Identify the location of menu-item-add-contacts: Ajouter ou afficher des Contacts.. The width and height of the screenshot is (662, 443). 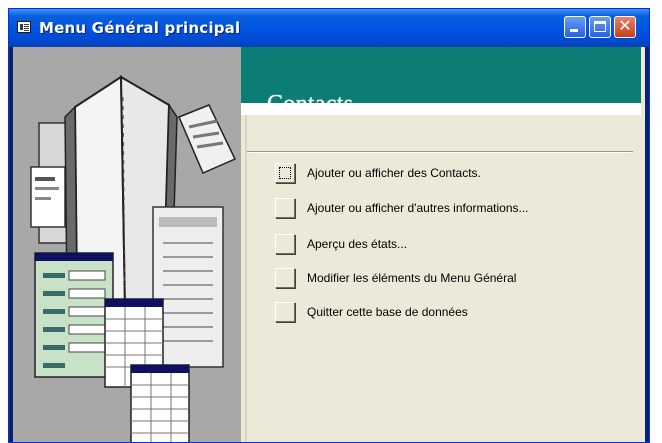
(455, 174).